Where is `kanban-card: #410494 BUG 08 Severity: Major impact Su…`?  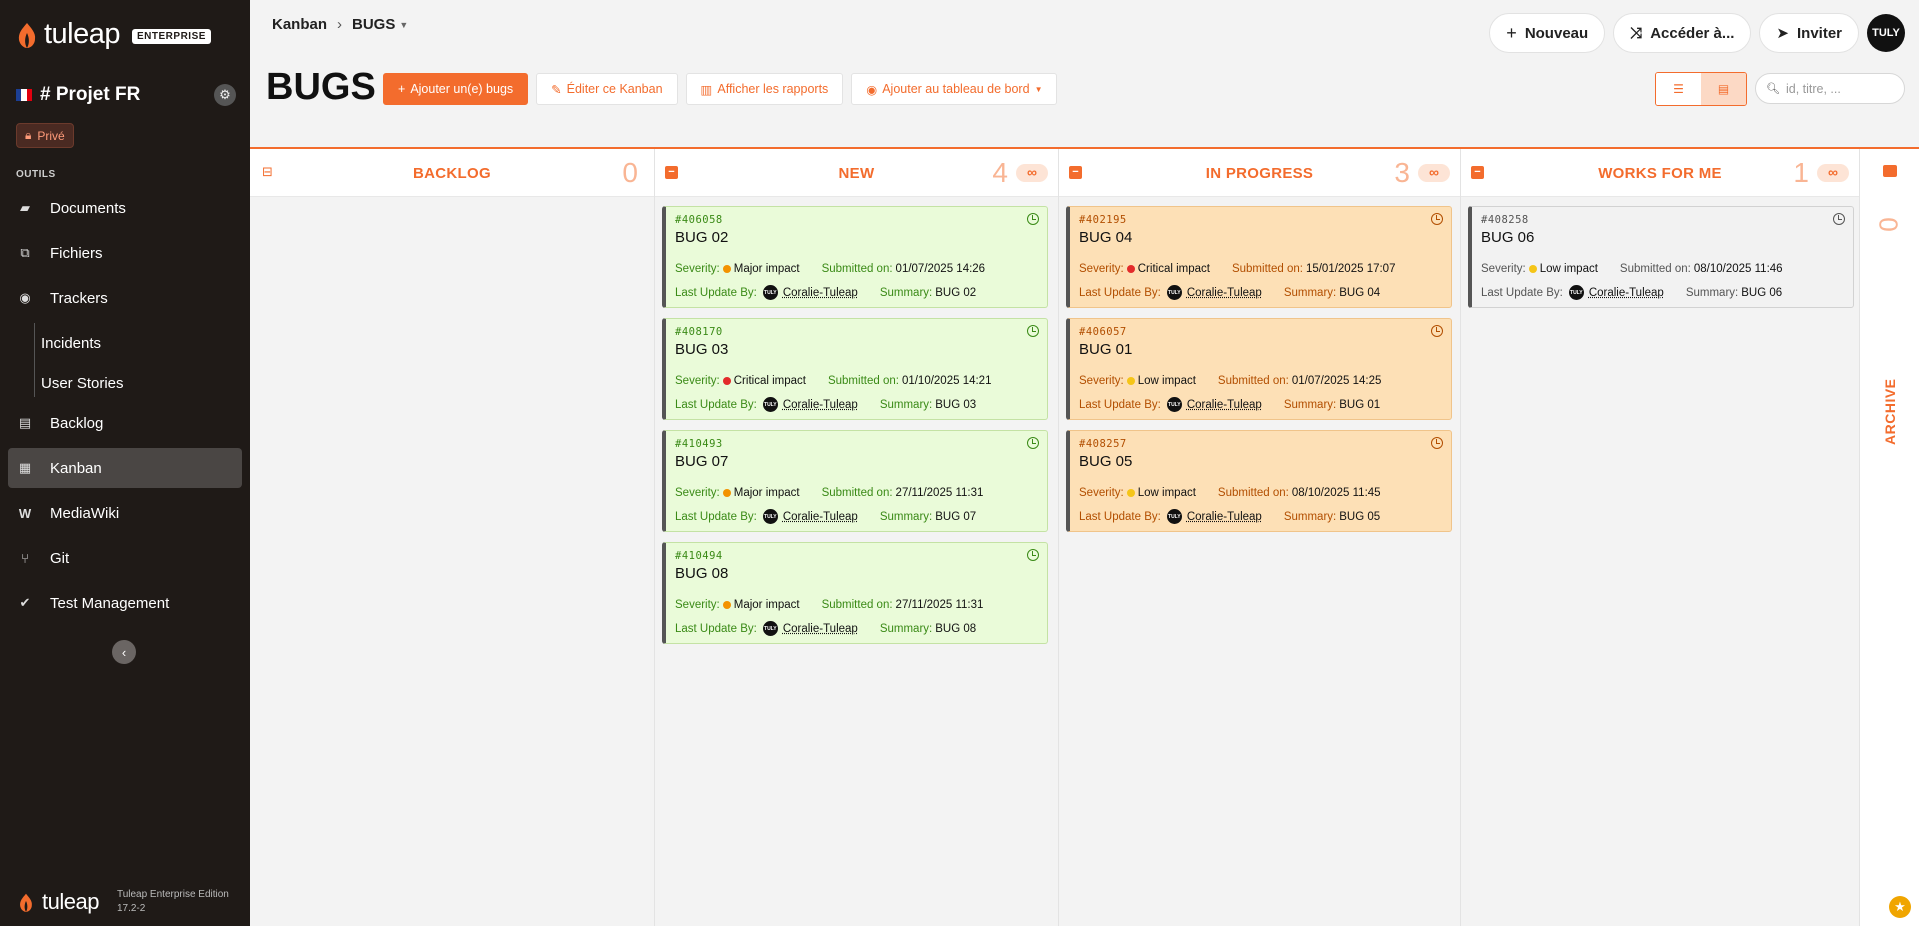 kanban-card: #410494 BUG 08 Severity: Major impact Su… is located at coordinates (855, 593).